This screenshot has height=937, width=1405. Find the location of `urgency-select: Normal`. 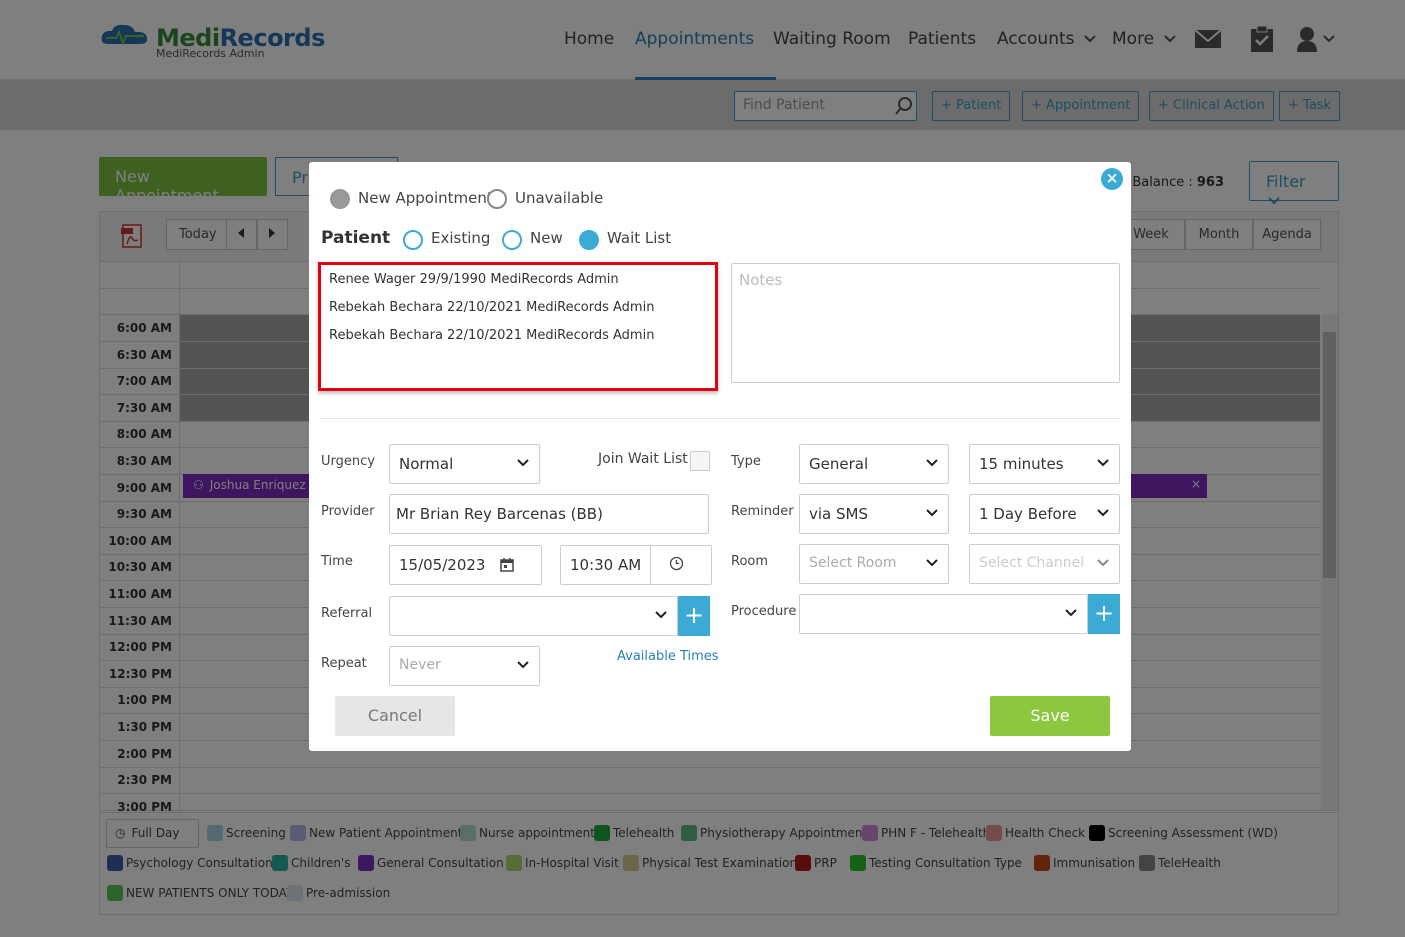

urgency-select: Normal is located at coordinates (464, 464).